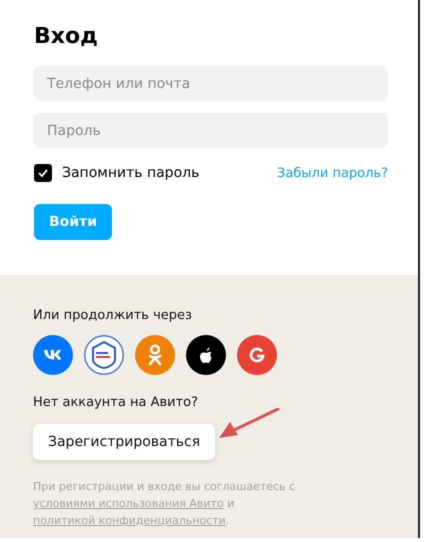  I want to click on apple-logo-icon, so click(206, 355).